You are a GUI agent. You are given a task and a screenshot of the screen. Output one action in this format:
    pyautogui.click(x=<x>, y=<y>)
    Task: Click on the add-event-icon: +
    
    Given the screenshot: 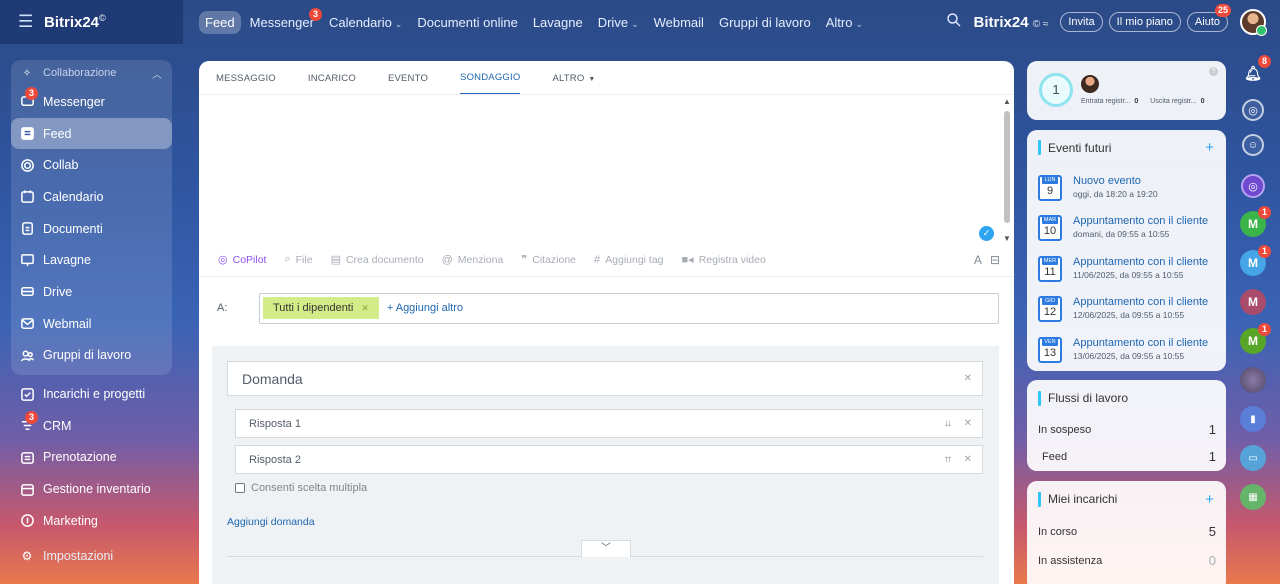 What is the action you would take?
    pyautogui.click(x=1209, y=147)
    